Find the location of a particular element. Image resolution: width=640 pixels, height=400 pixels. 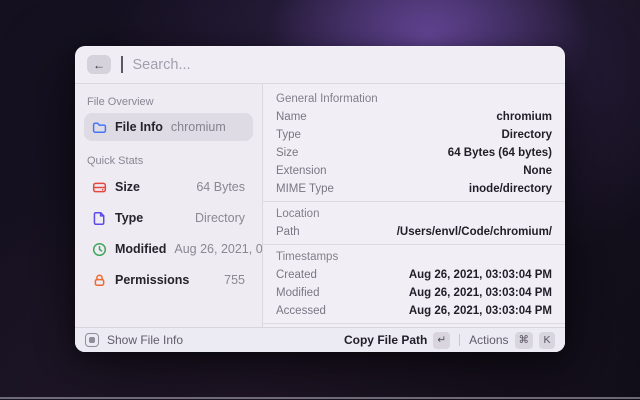

detail-value: /Users/envl/Code/chromium/ is located at coordinates (474, 232).